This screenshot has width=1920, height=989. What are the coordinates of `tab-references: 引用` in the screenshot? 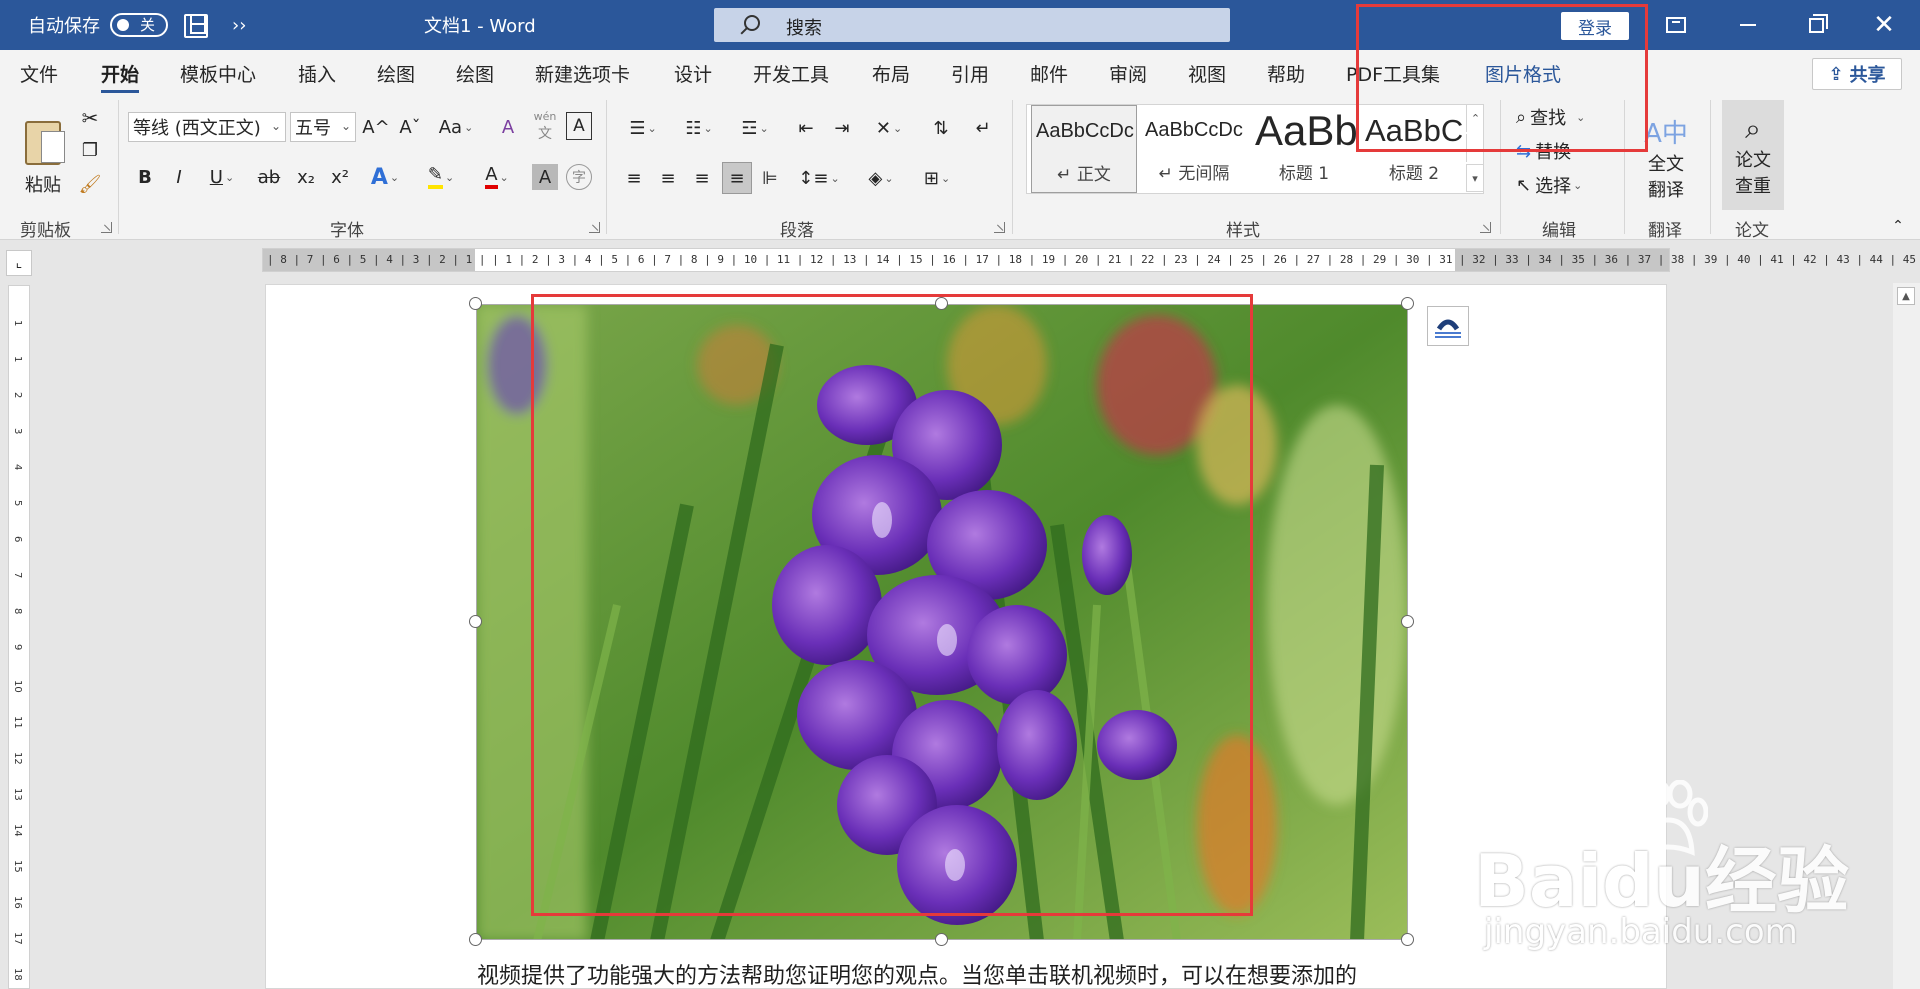 It's located at (970, 73).